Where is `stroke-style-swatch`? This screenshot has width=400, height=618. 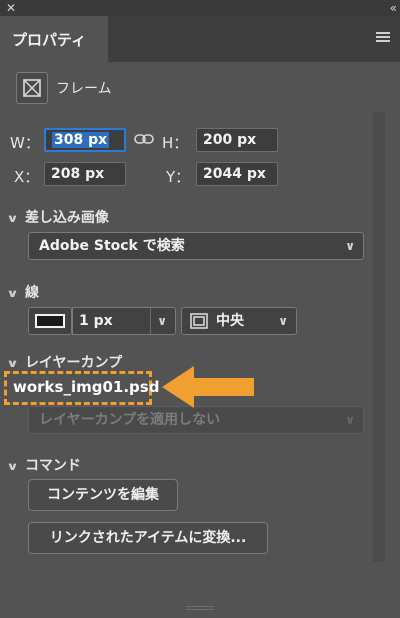 stroke-style-swatch is located at coordinates (50, 321).